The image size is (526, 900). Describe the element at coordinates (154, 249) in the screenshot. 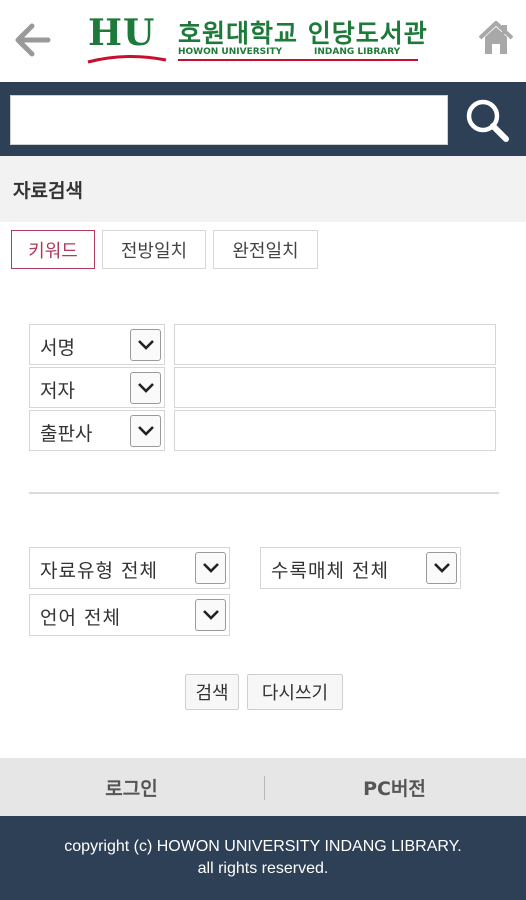

I see `tab-prefix-match: 전방일치` at that location.